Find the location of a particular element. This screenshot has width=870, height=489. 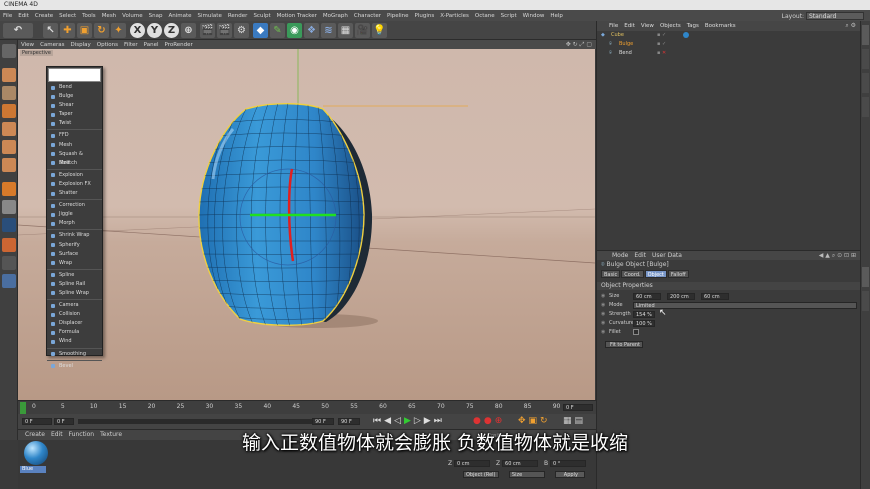

object-row-bulge: ⌾ Bulge ▪ ✓ is located at coordinates (728, 44).